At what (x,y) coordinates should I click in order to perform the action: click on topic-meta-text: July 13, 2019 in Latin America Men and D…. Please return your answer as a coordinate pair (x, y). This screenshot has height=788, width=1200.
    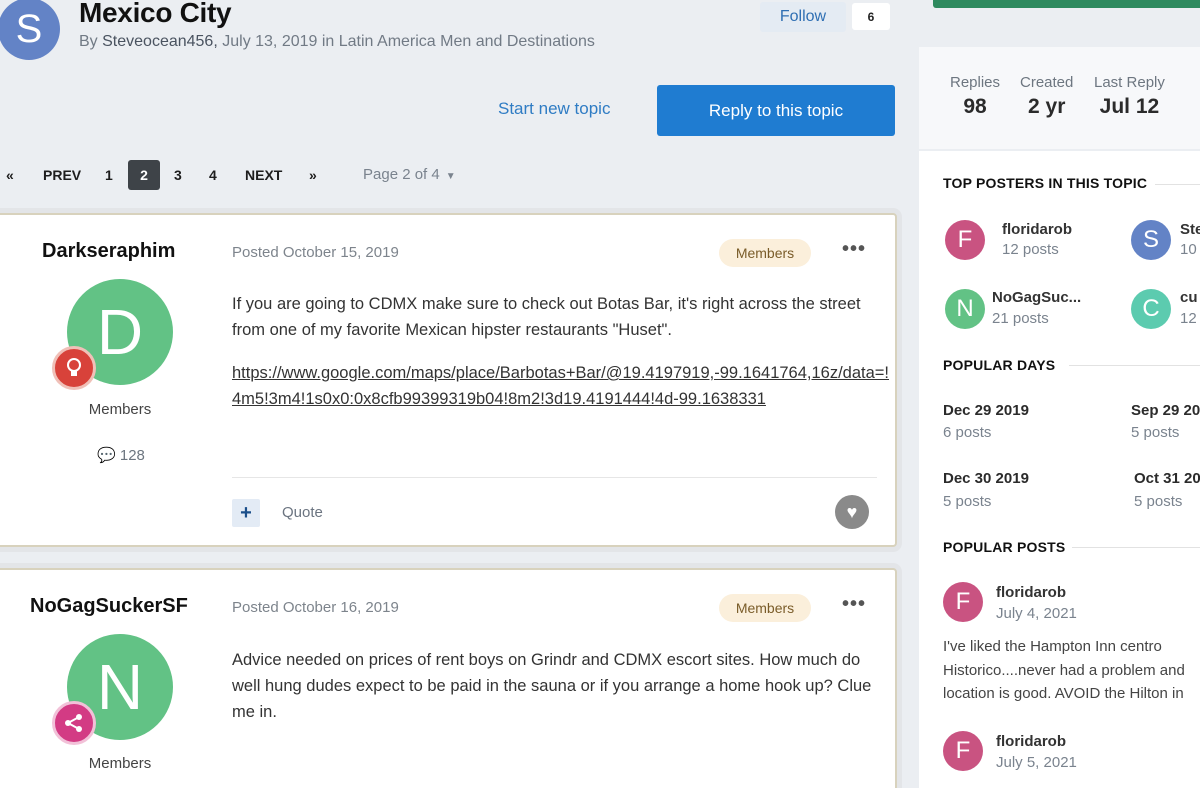
    Looking at the image, I should click on (408, 41).